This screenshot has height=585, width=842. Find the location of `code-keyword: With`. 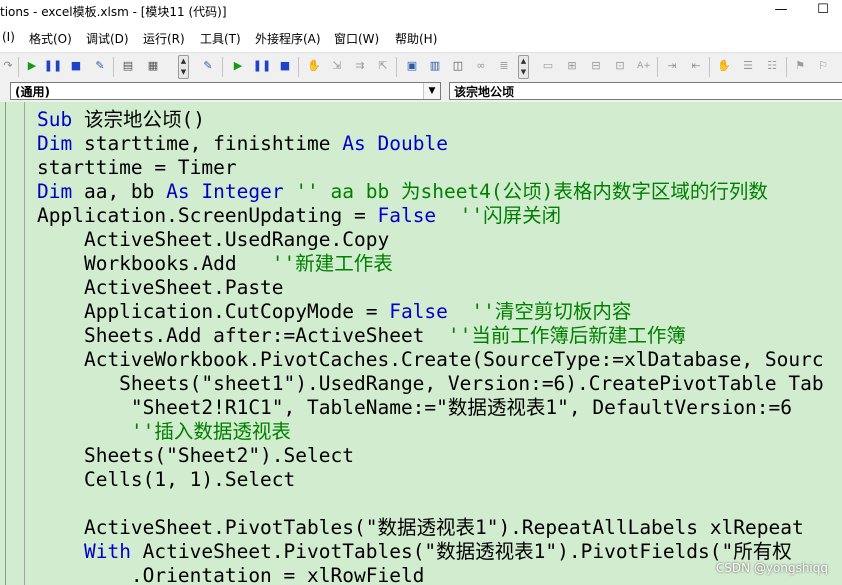

code-keyword: With is located at coordinates (107, 551).